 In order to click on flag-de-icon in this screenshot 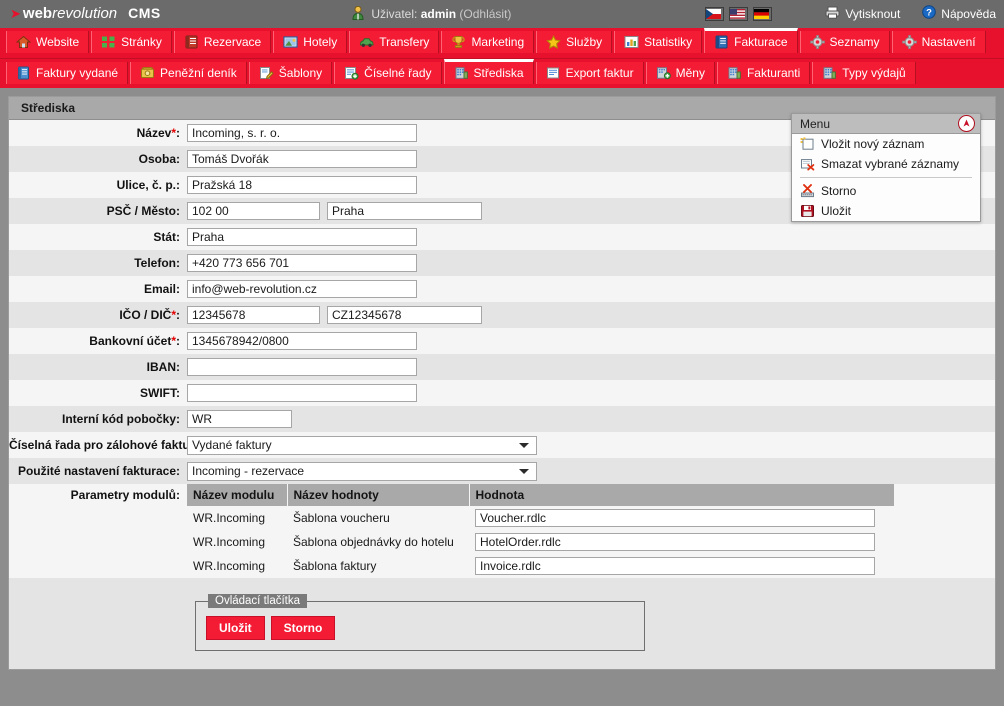, I will do `click(762, 14)`.